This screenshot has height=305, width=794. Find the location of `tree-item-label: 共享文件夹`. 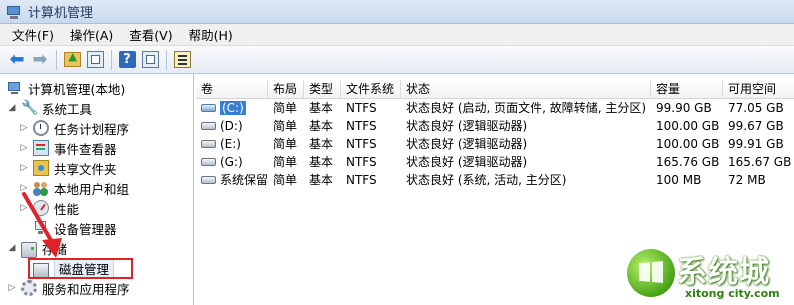

tree-item-label: 共享文件夹 is located at coordinates (85, 169).